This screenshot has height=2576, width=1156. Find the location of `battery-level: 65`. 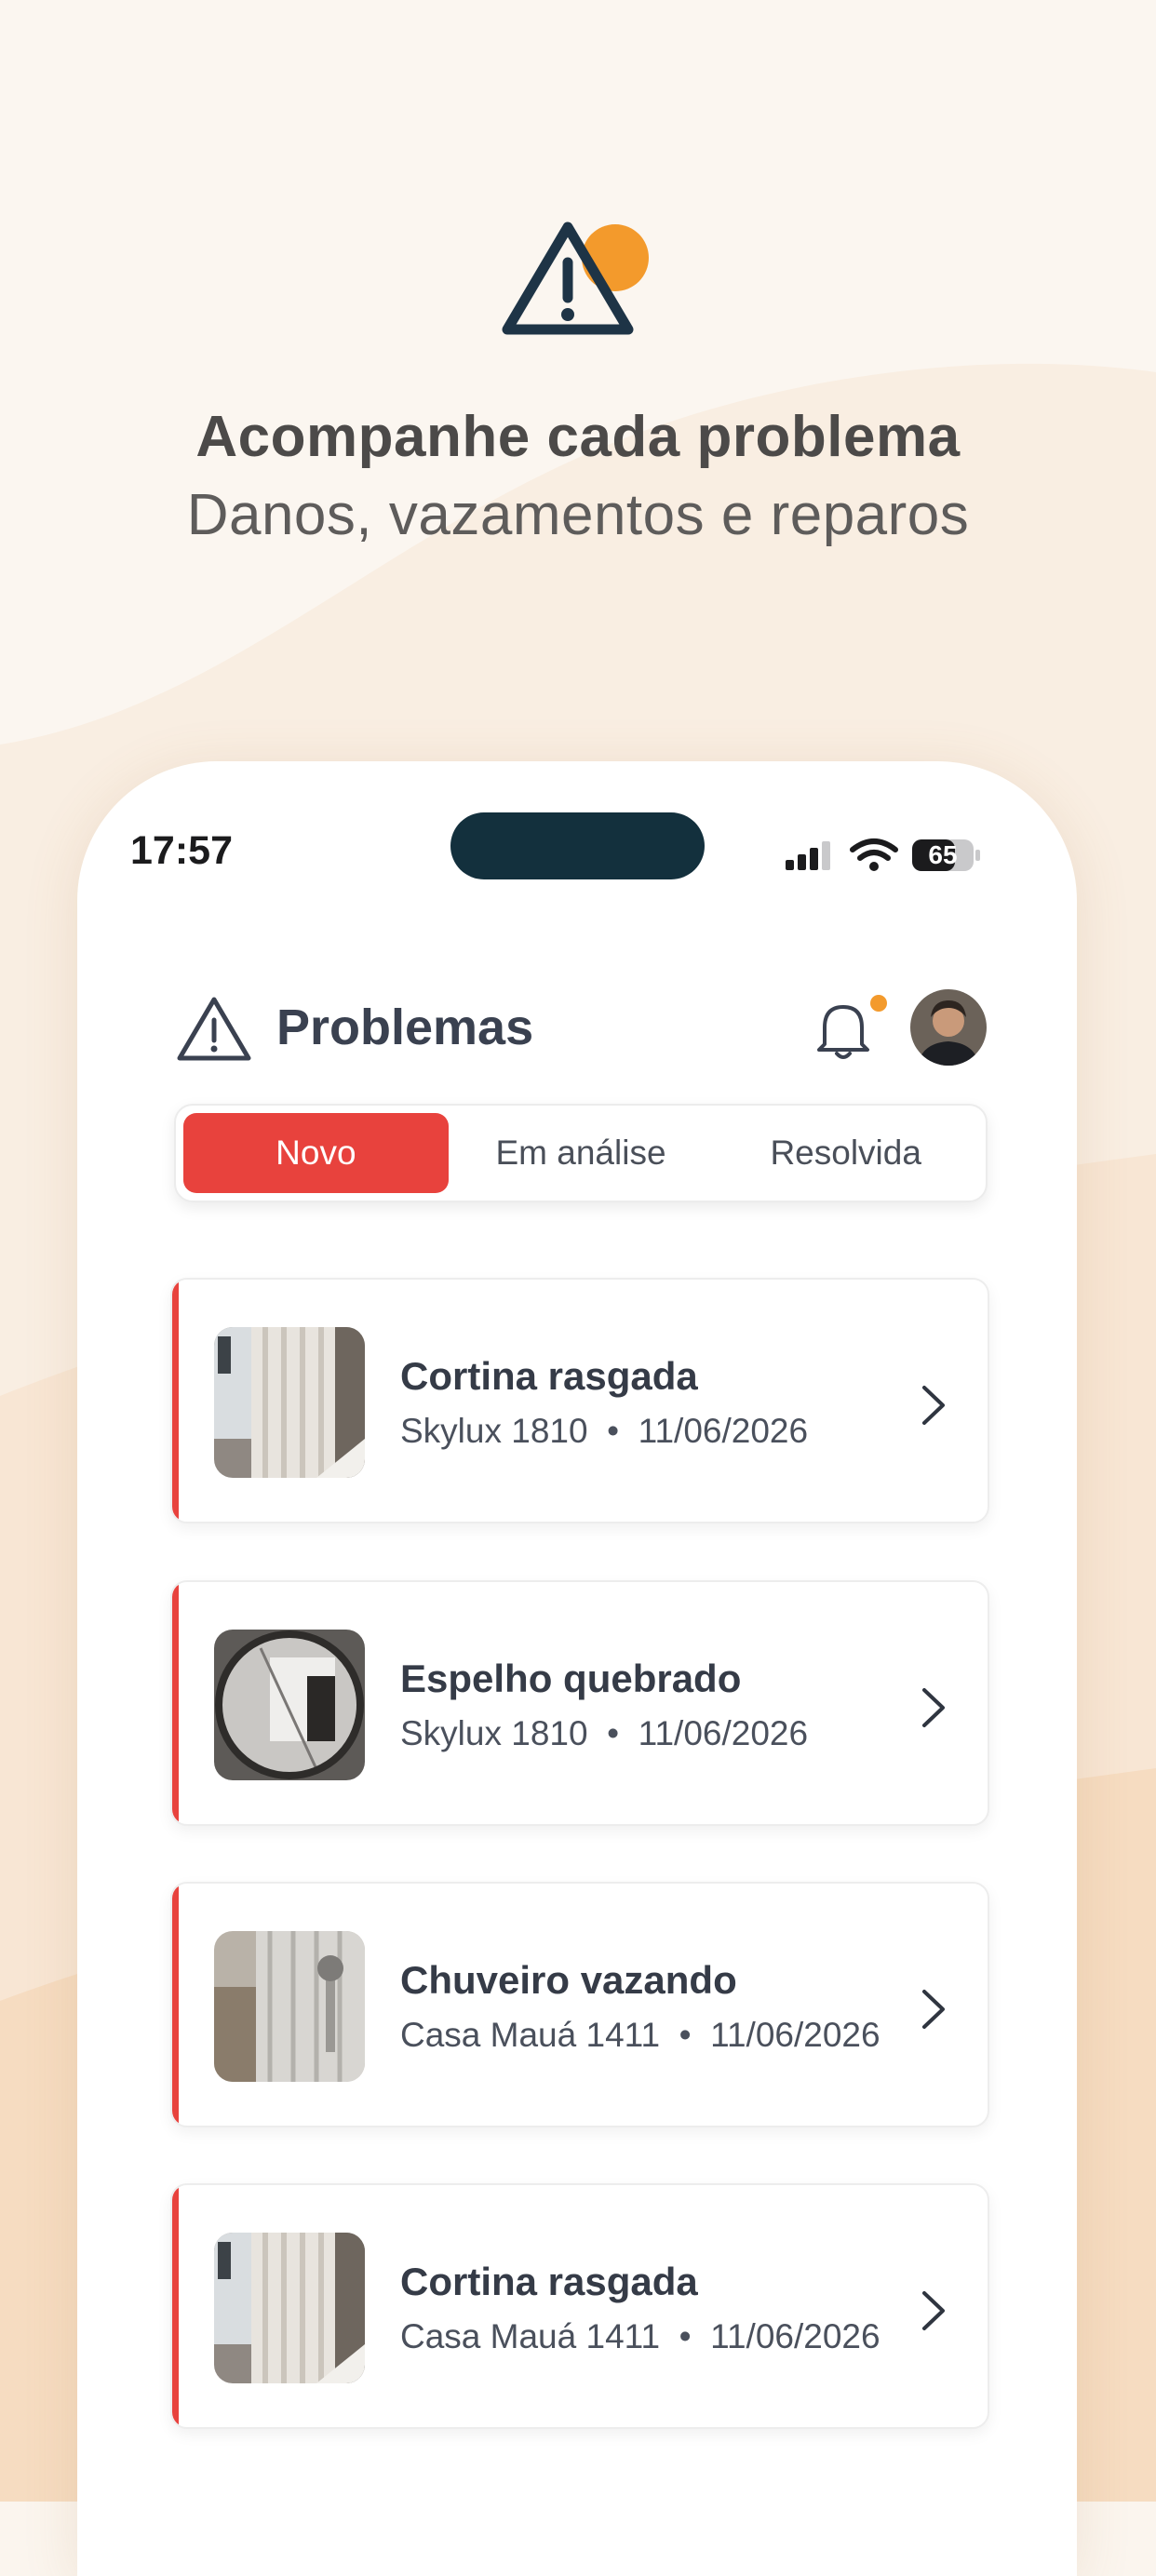

battery-level: 65 is located at coordinates (943, 854).